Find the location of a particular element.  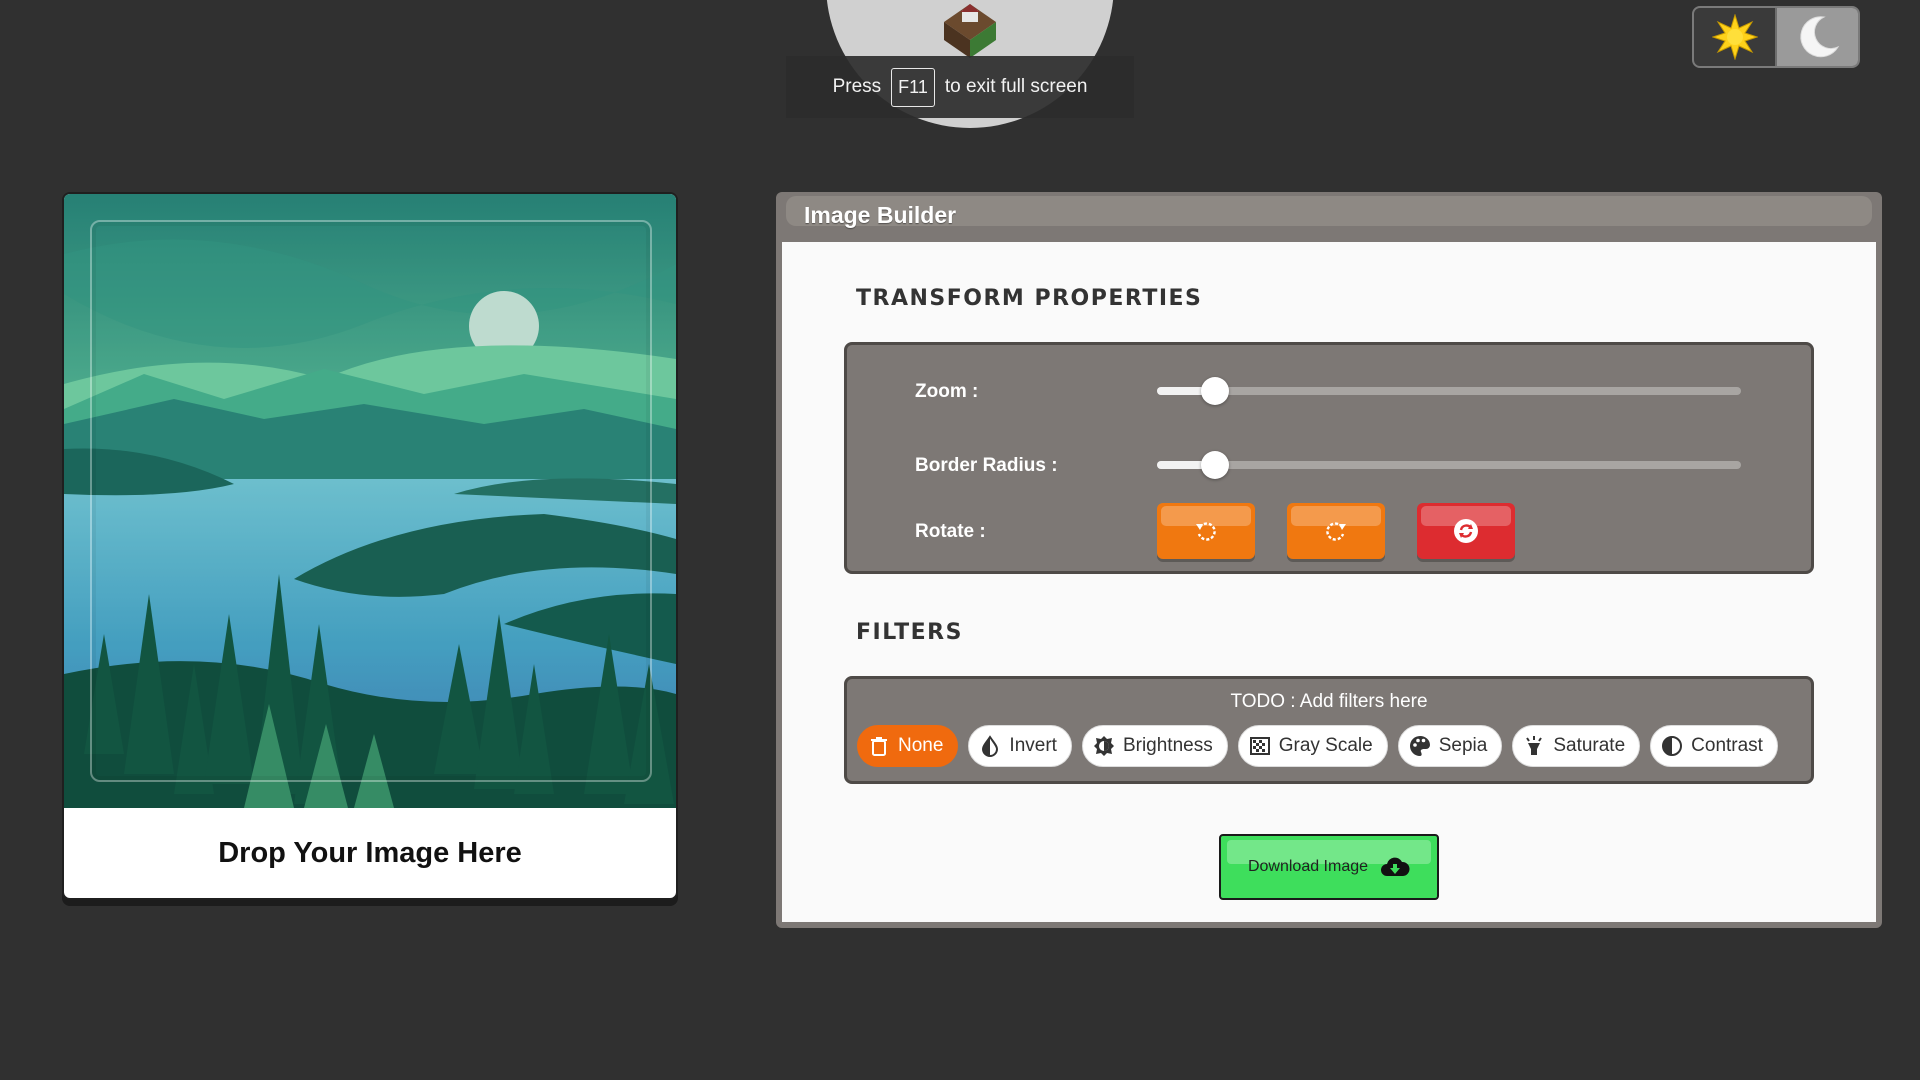

filter-none-label: None is located at coordinates (921, 745).